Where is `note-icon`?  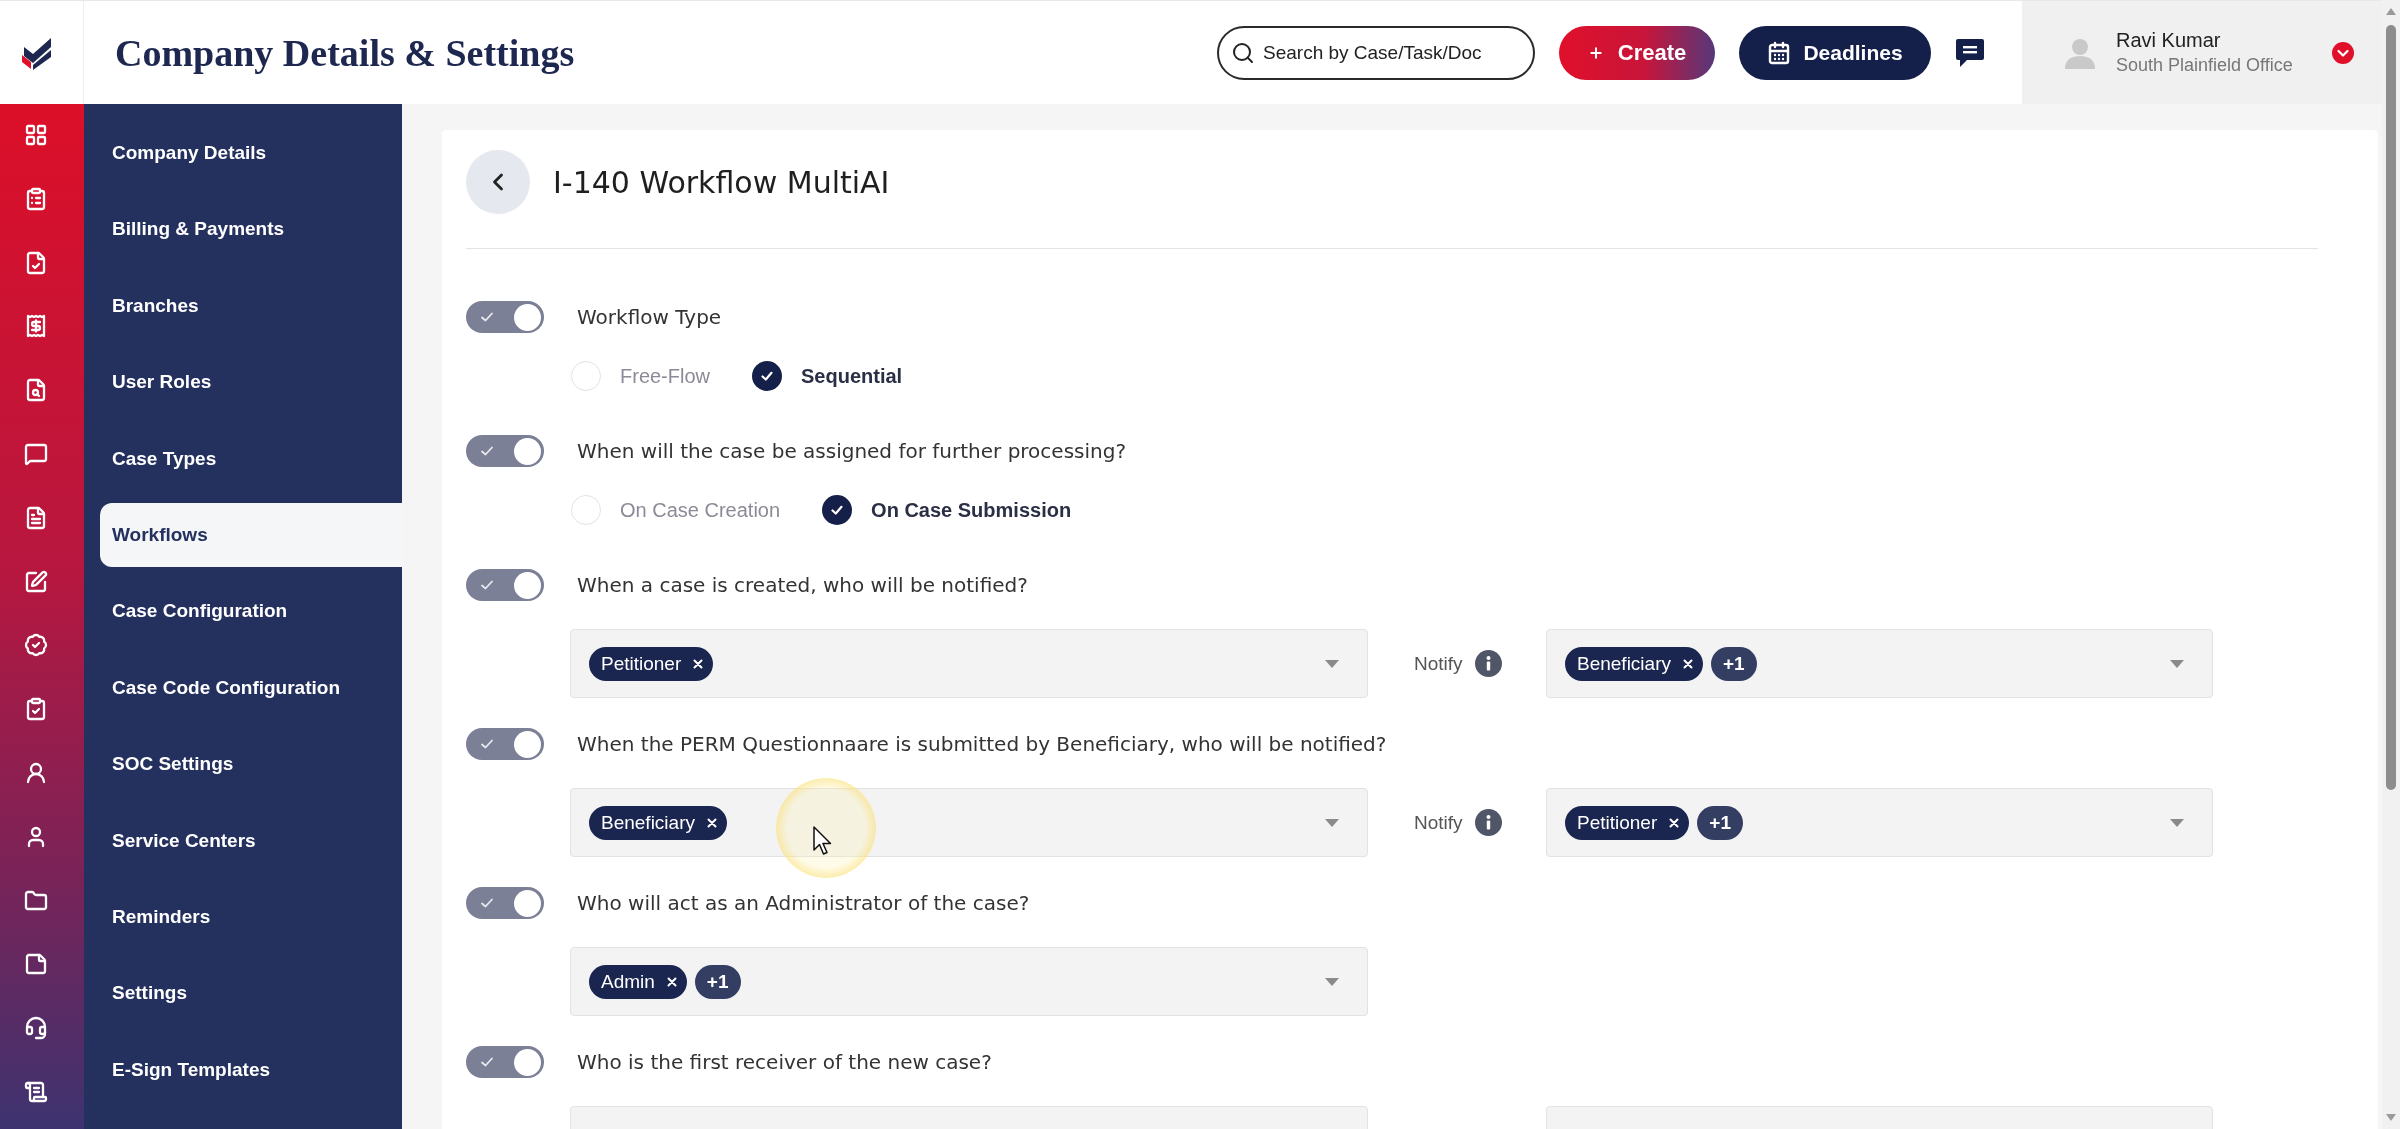
note-icon is located at coordinates (36, 964).